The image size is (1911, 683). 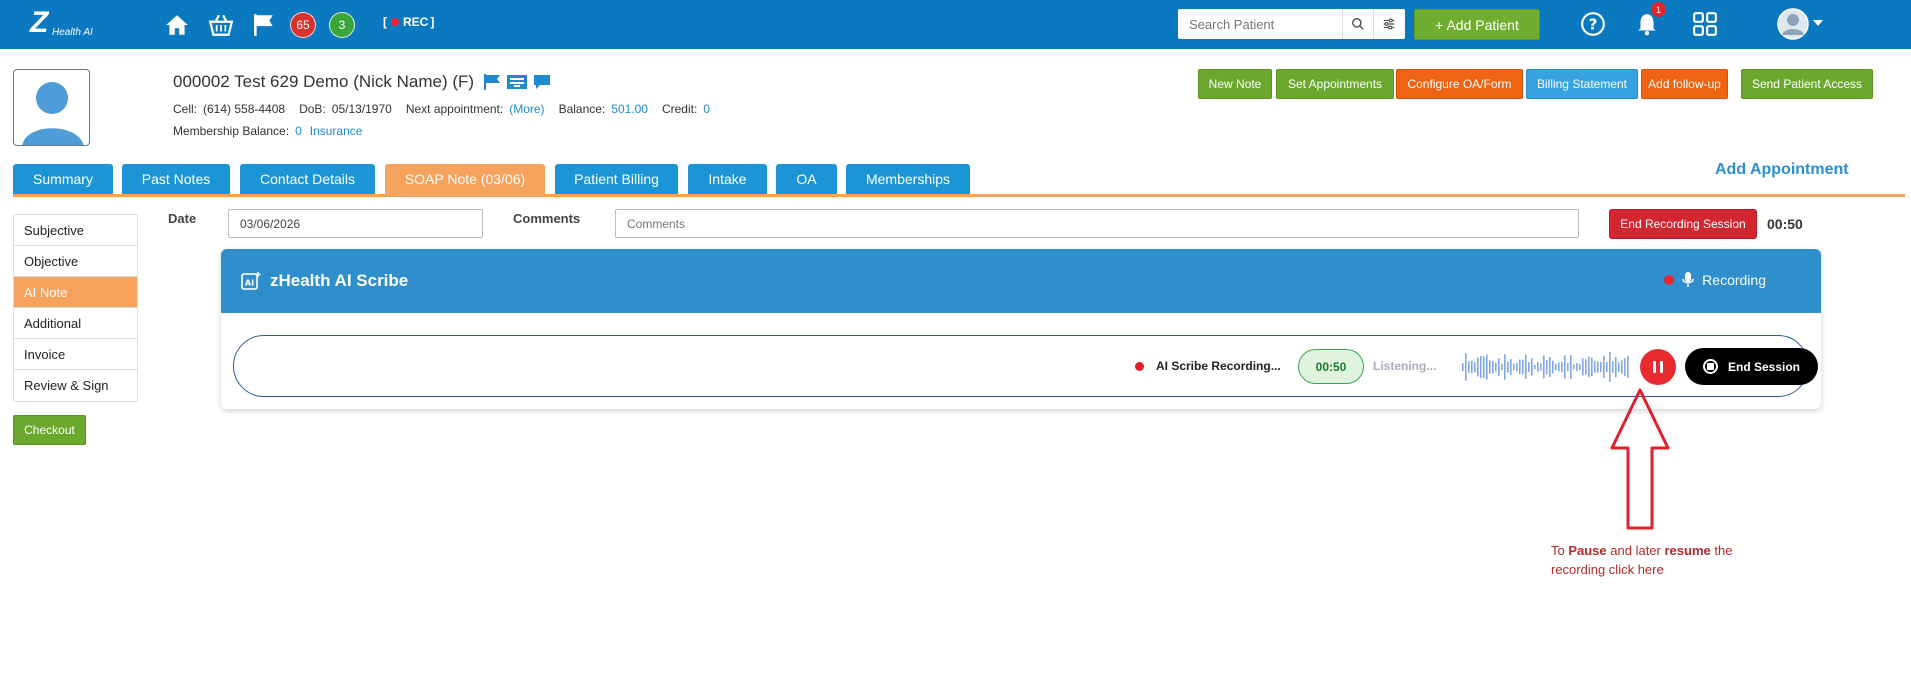 What do you see at coordinates (959, 195) in the screenshot?
I see `tabs-underline` at bounding box center [959, 195].